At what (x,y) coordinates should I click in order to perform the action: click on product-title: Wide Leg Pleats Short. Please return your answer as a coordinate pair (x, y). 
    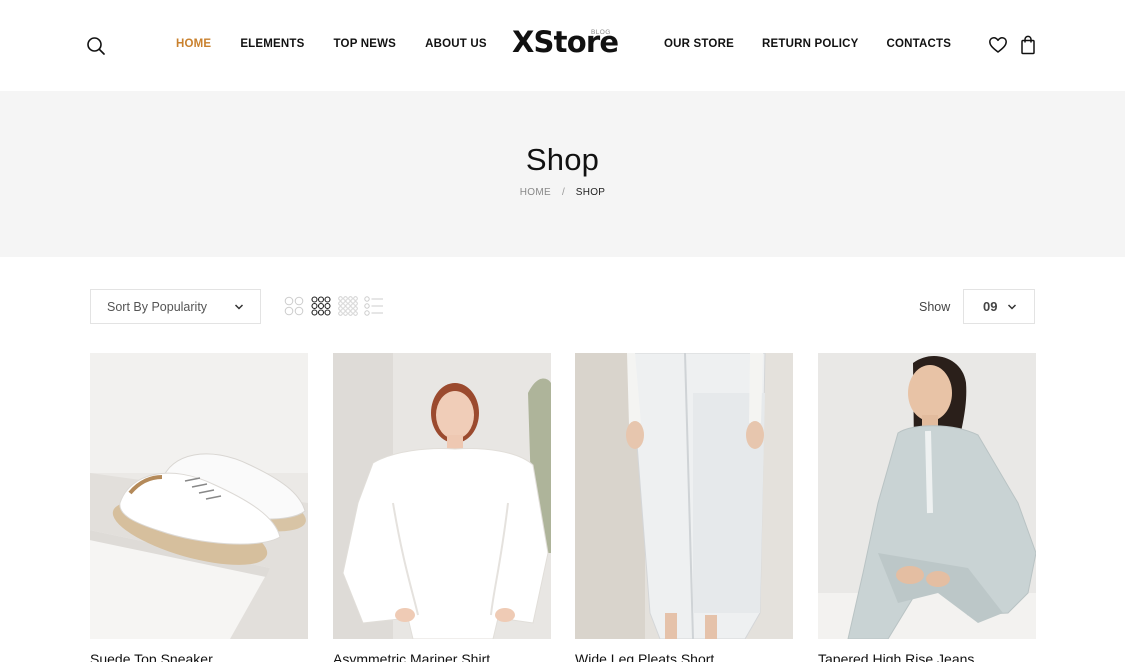
    Looking at the image, I should click on (684, 656).